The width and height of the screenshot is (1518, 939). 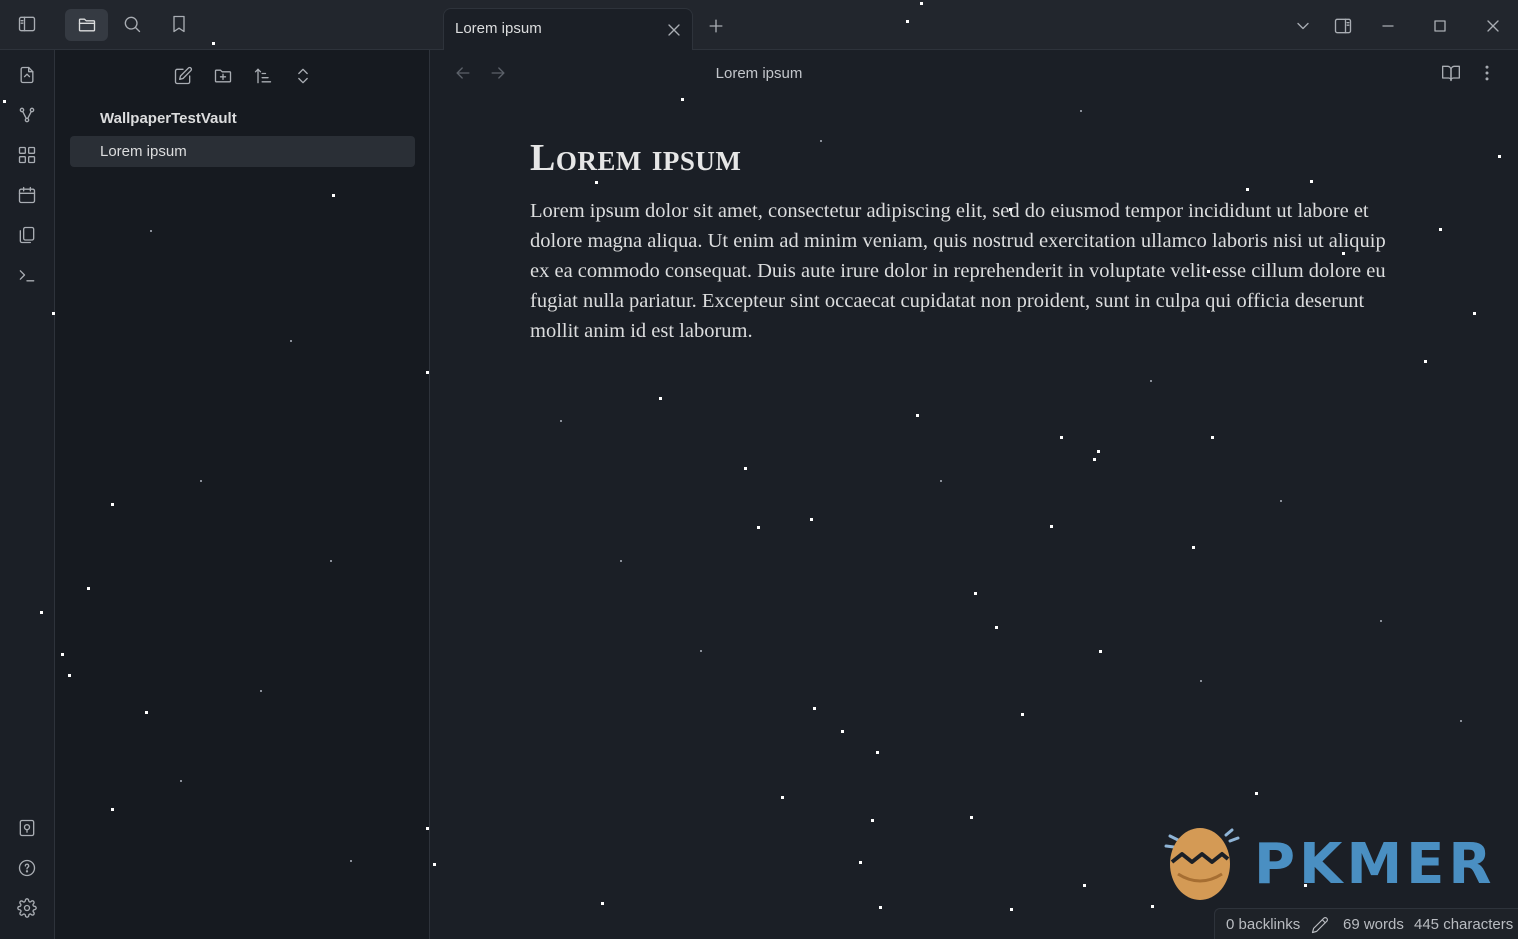 I want to click on note-heading: Lorem ipsum, so click(x=635, y=158).